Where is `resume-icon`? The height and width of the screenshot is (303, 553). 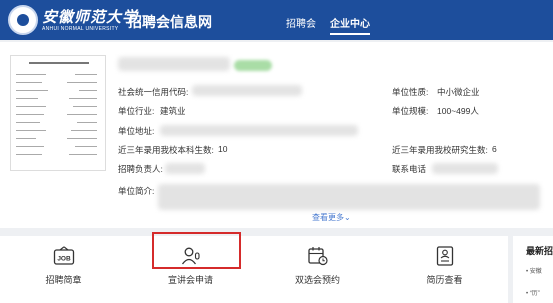
resume-icon is located at coordinates (445, 256).